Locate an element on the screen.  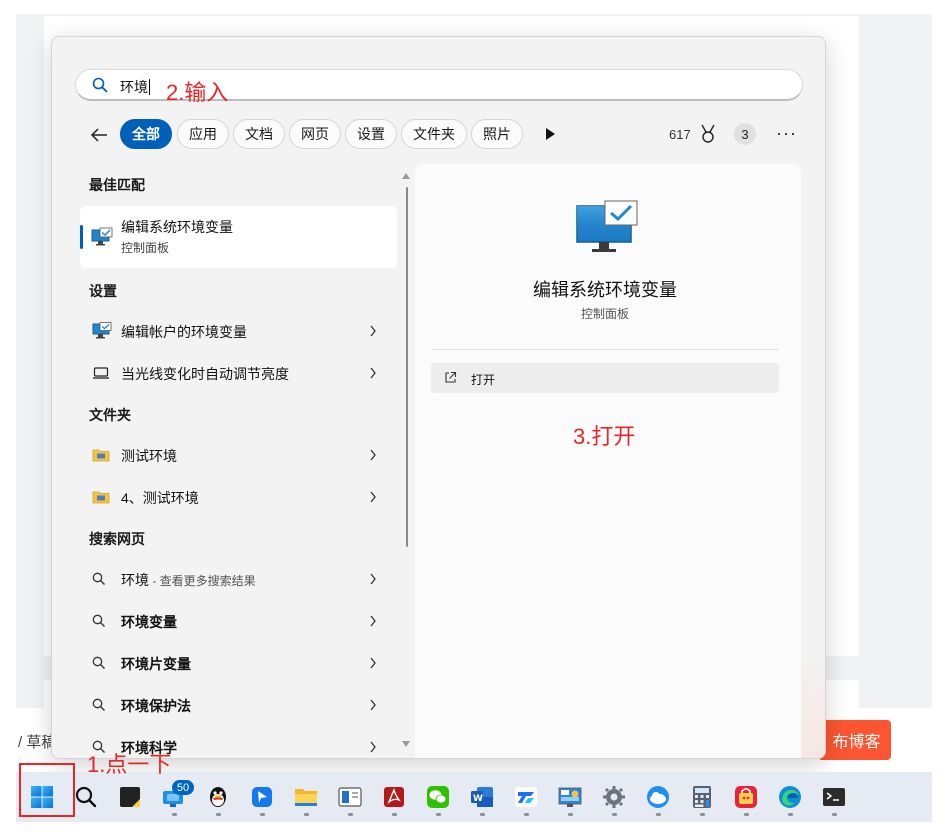
feishu-icon is located at coordinates (262, 797).